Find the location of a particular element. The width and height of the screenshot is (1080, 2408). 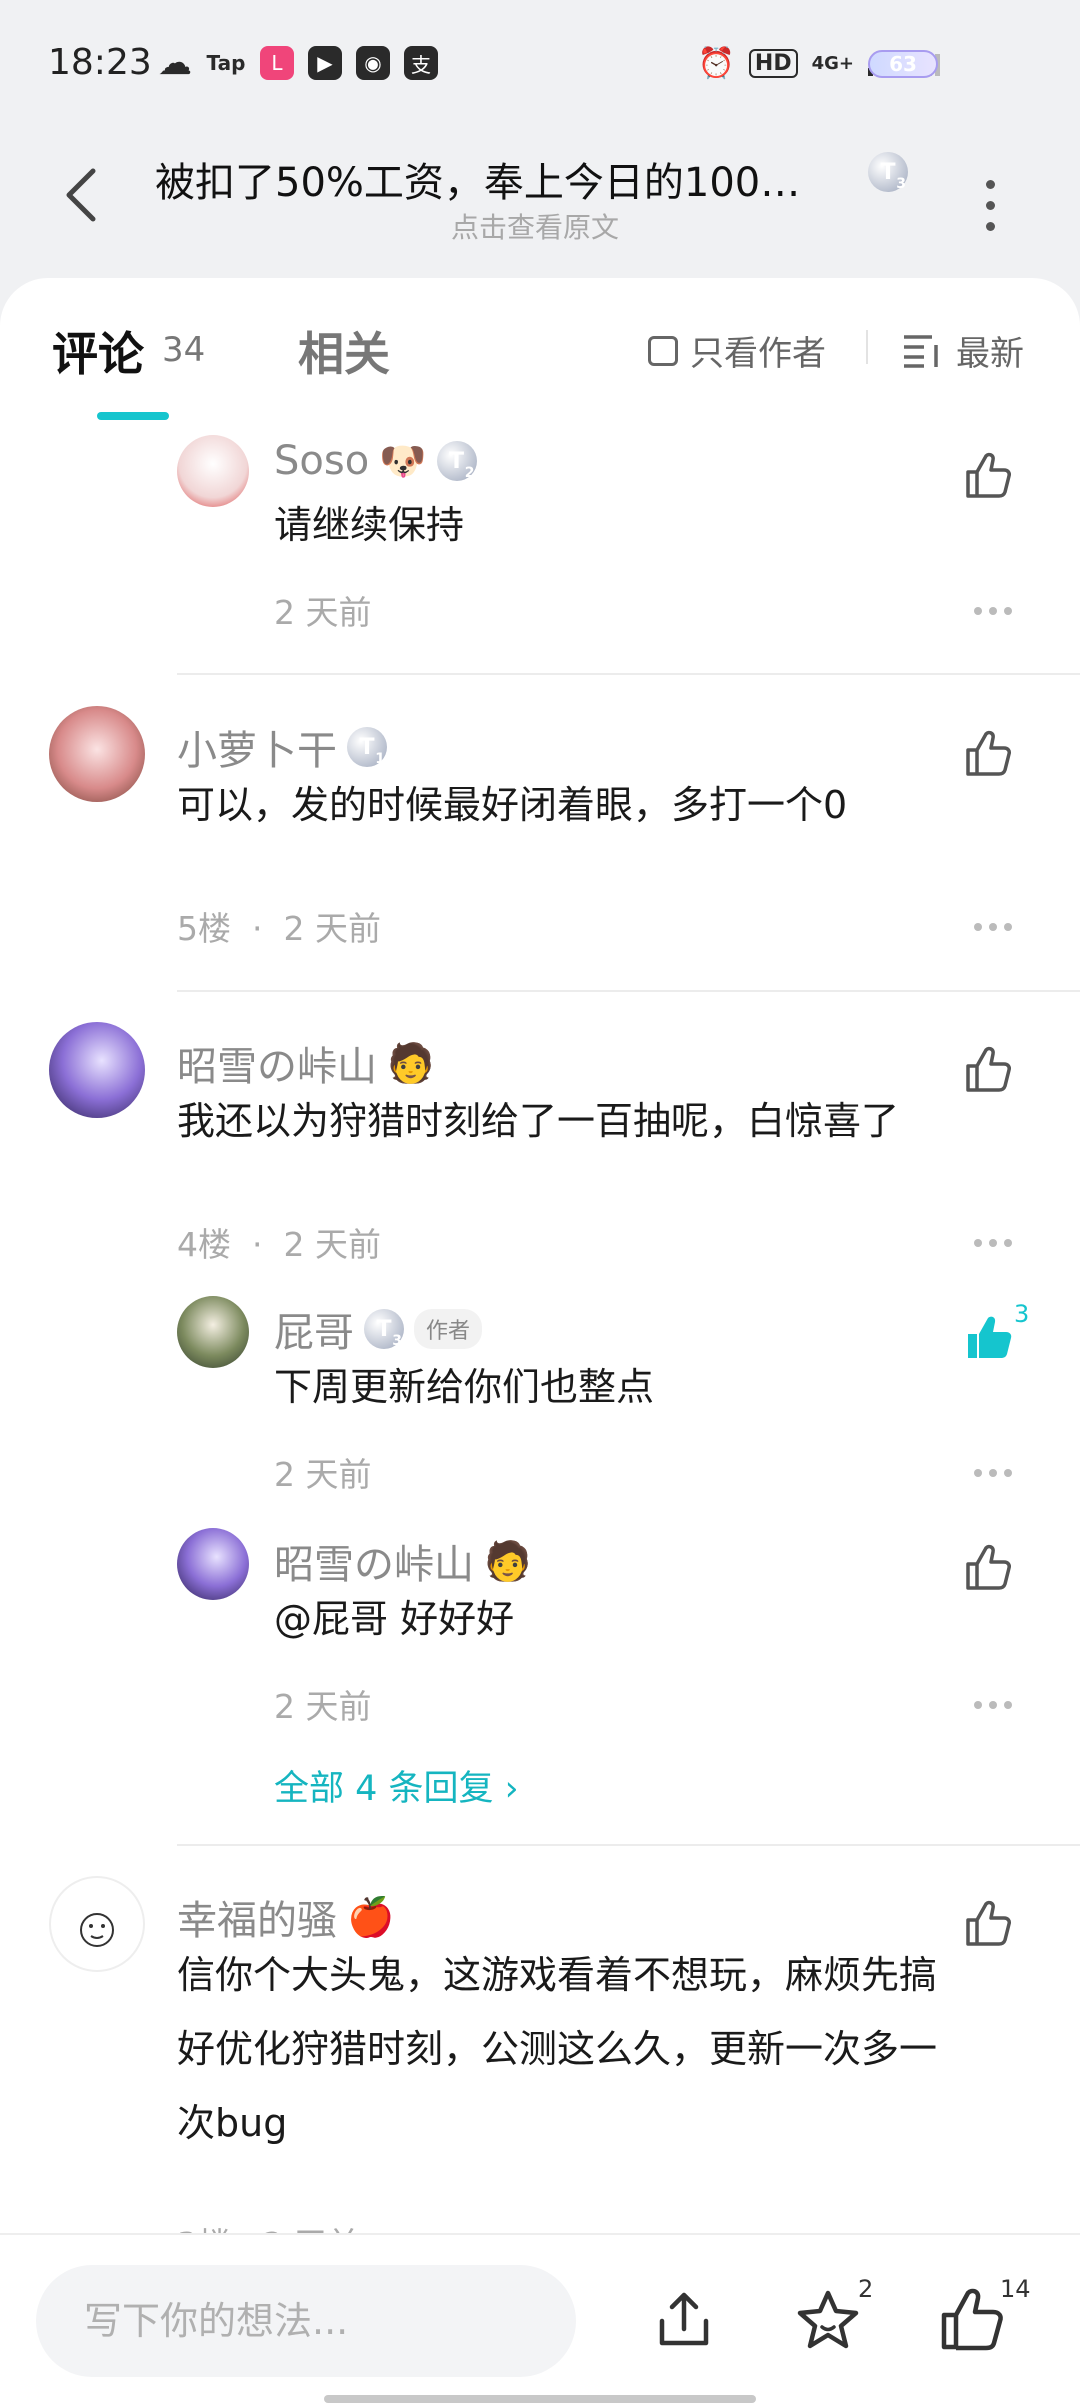

title-bar: 被扣了50%工资，奉上今日的100… T3 点击查看原文 is located at coordinates (540, 205).